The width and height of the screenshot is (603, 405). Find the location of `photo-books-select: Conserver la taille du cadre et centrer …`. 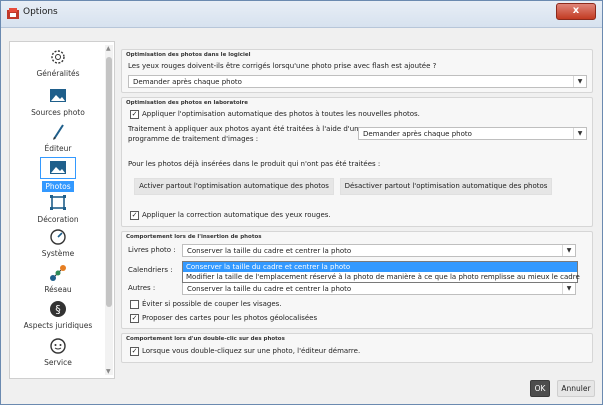

photo-books-select: Conserver la taille du cadre et centrer … is located at coordinates (379, 250).